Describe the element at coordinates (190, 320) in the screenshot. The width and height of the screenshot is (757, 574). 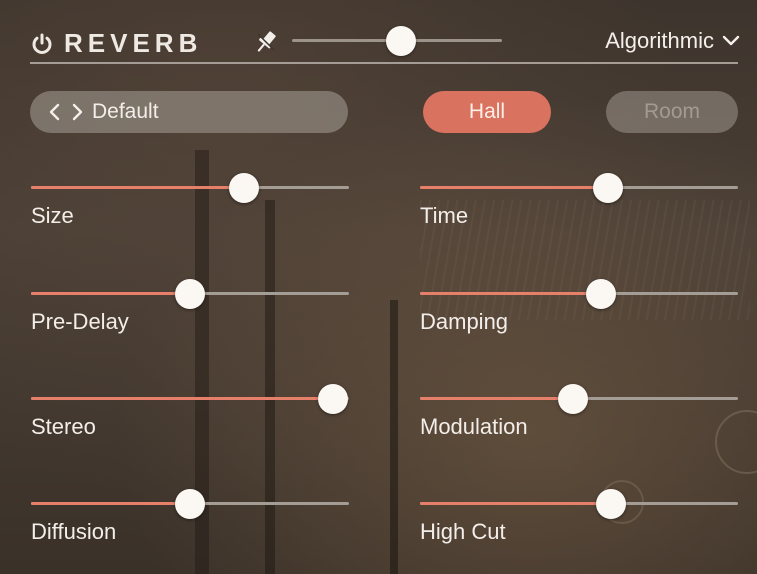
I see `pre-delay-slider: Pre-Delay` at that location.